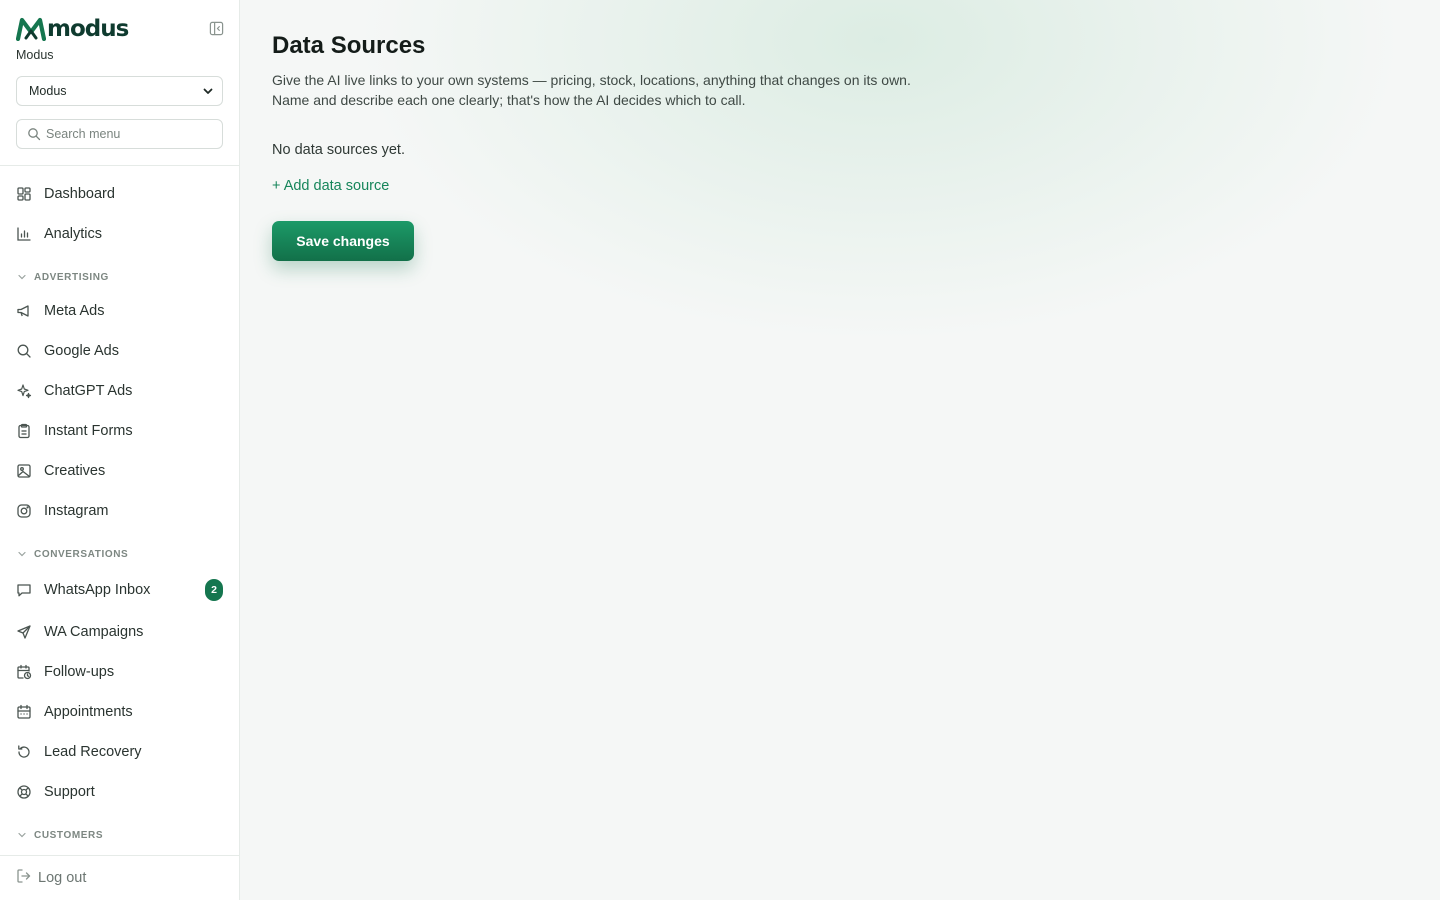 This screenshot has height=900, width=1440. Describe the element at coordinates (62, 878) in the screenshot. I see `logout-label: Log out` at that location.